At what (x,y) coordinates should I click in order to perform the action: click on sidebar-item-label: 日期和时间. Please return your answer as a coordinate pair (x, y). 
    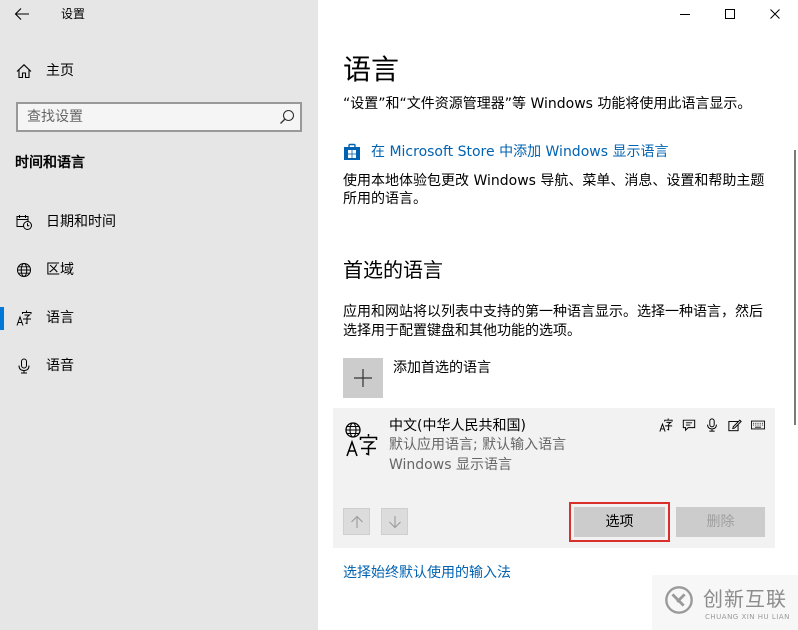
    Looking at the image, I should click on (81, 222).